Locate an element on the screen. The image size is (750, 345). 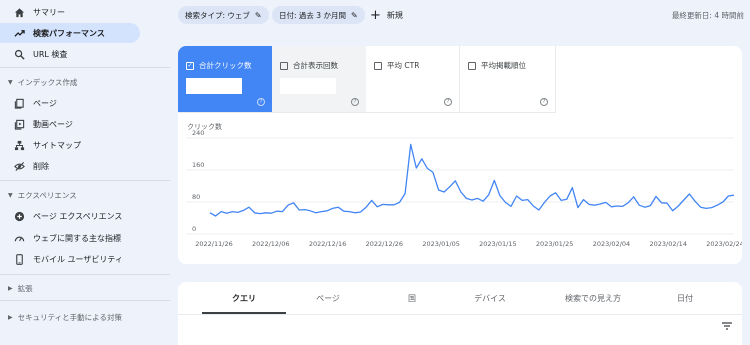
sidebar-item-page-experience: ページ エクスペリエンス is located at coordinates (70, 216).